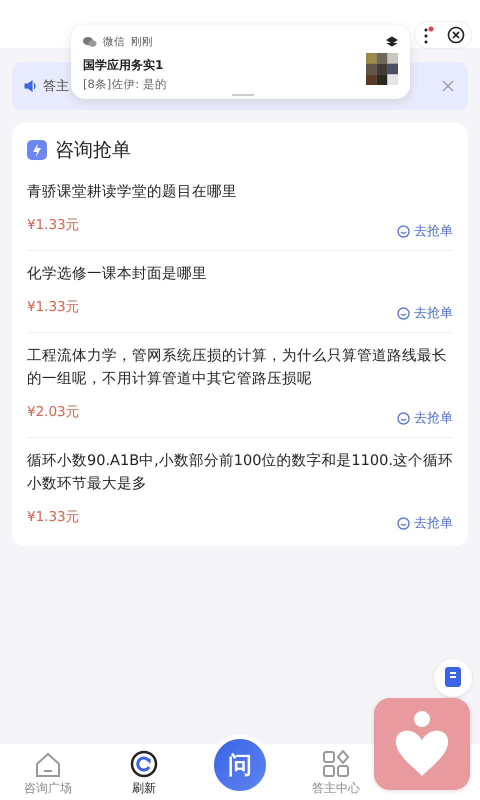 The height and width of the screenshot is (800, 480). I want to click on app-name: 微信, so click(114, 42).